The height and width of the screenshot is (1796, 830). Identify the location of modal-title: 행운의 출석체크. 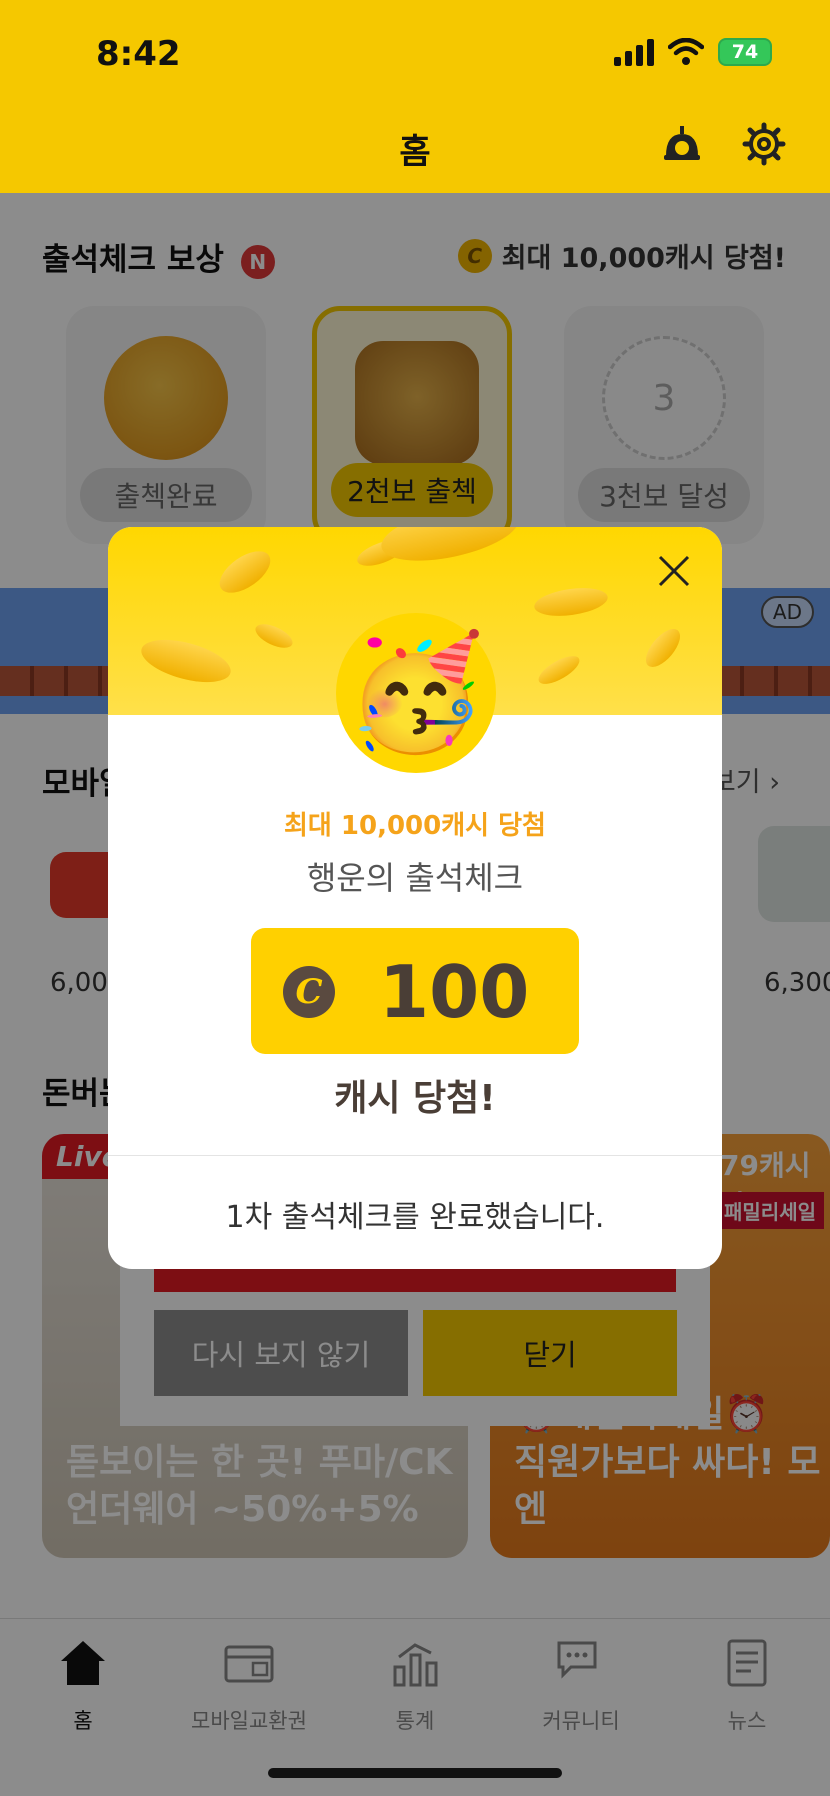
(415, 878).